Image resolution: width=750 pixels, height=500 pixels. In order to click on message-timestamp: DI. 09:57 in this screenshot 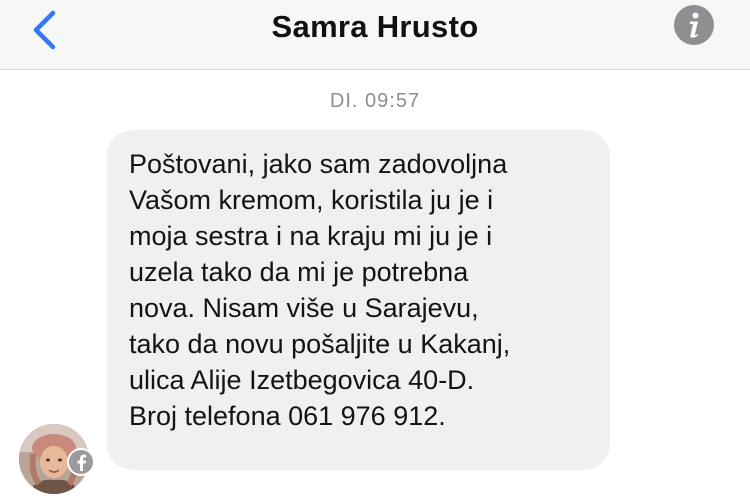, I will do `click(375, 101)`.